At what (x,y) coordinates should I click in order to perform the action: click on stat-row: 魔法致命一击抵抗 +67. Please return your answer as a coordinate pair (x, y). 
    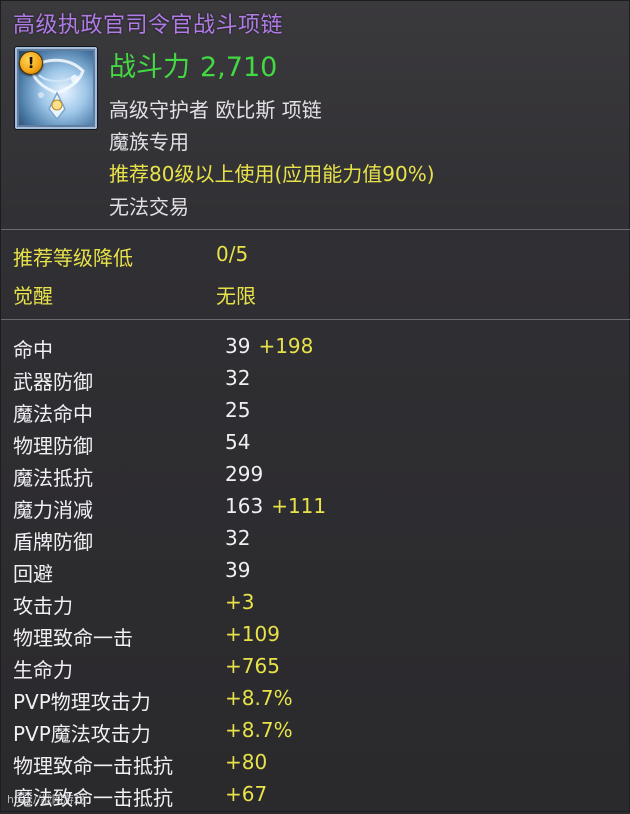
    Looking at the image, I should click on (313, 798).